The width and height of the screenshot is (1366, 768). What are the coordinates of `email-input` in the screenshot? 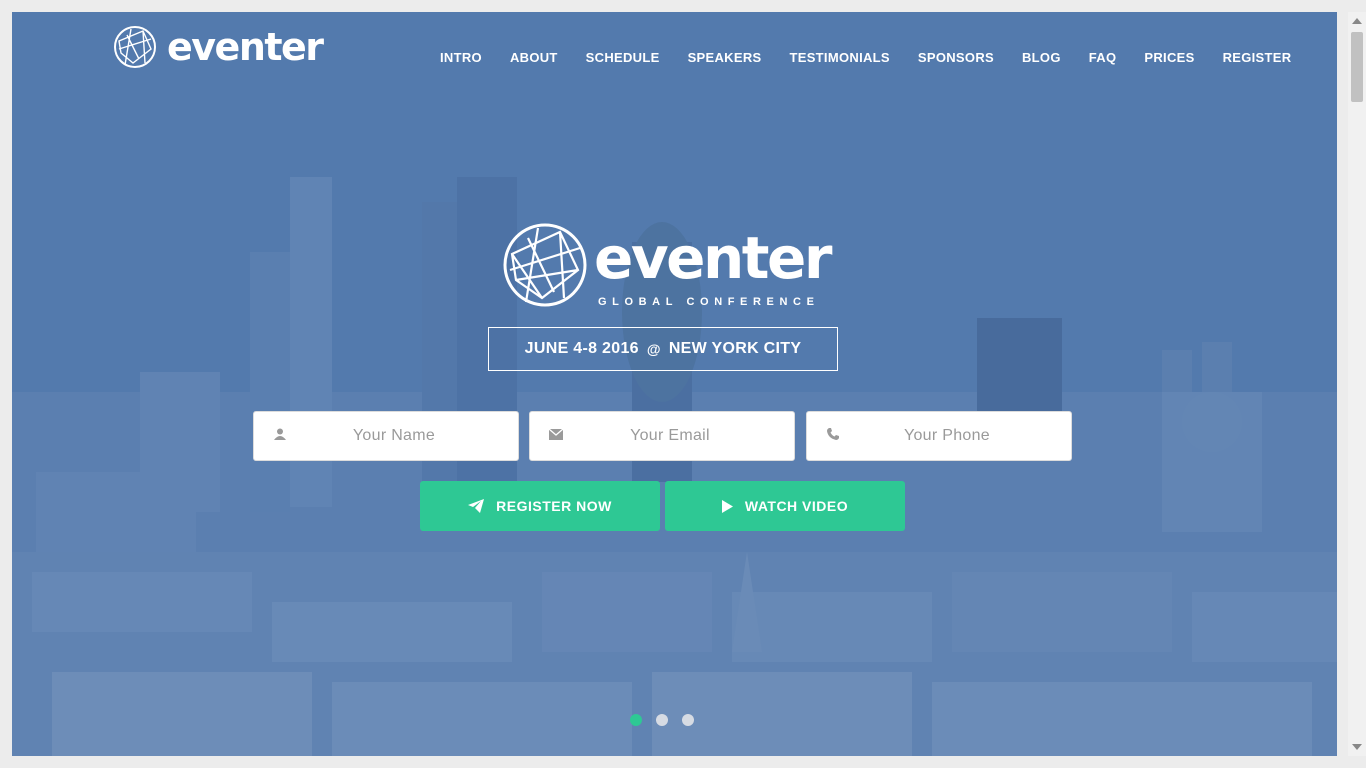 It's located at (662, 436).